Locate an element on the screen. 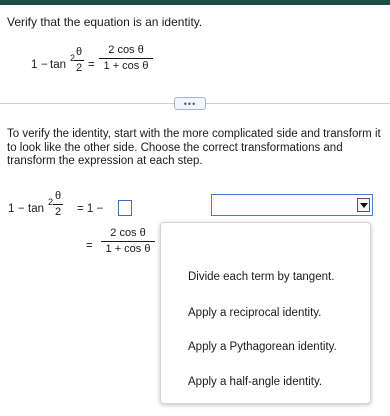 Image resolution: width=390 pixels, height=416 pixels. work-tan: tan is located at coordinates (36, 209).